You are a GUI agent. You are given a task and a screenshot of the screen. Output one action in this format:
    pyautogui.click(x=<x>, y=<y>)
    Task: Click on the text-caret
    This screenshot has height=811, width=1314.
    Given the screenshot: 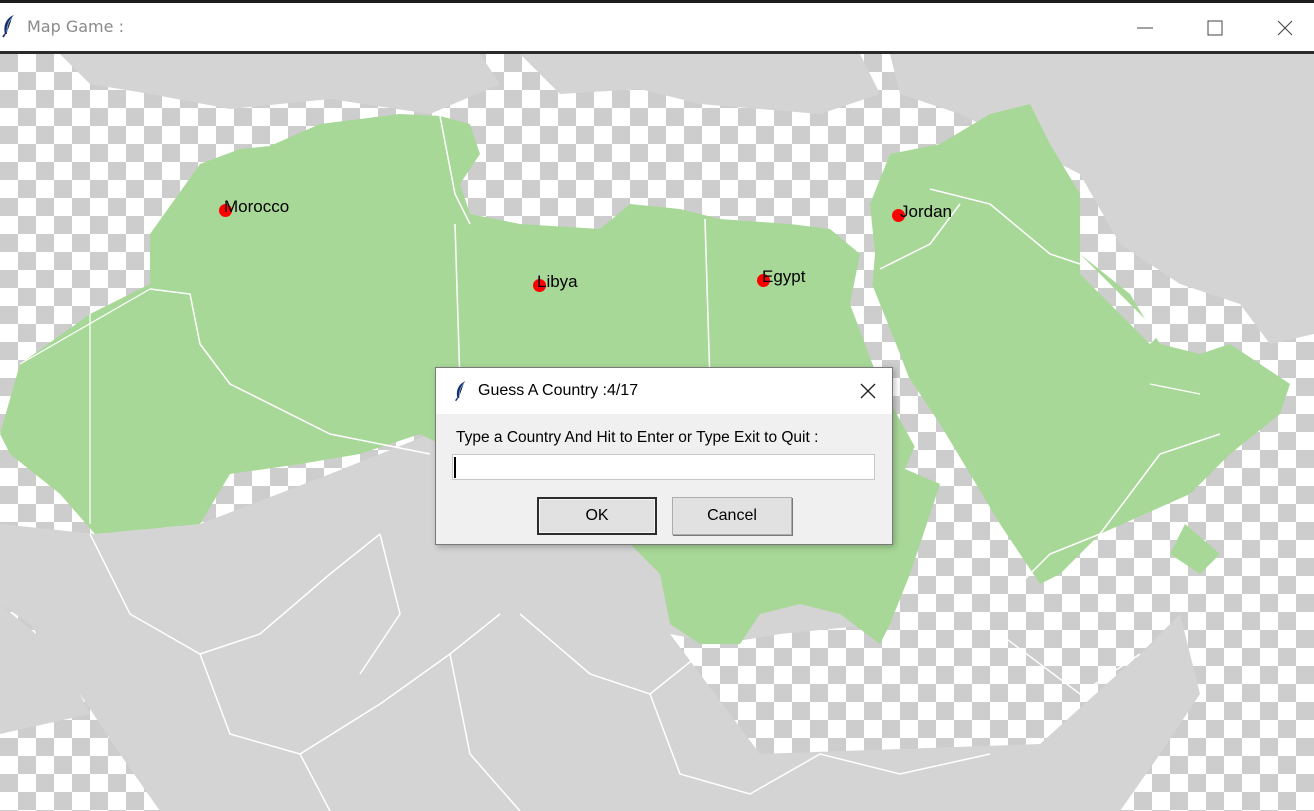 What is the action you would take?
    pyautogui.click(x=455, y=467)
    